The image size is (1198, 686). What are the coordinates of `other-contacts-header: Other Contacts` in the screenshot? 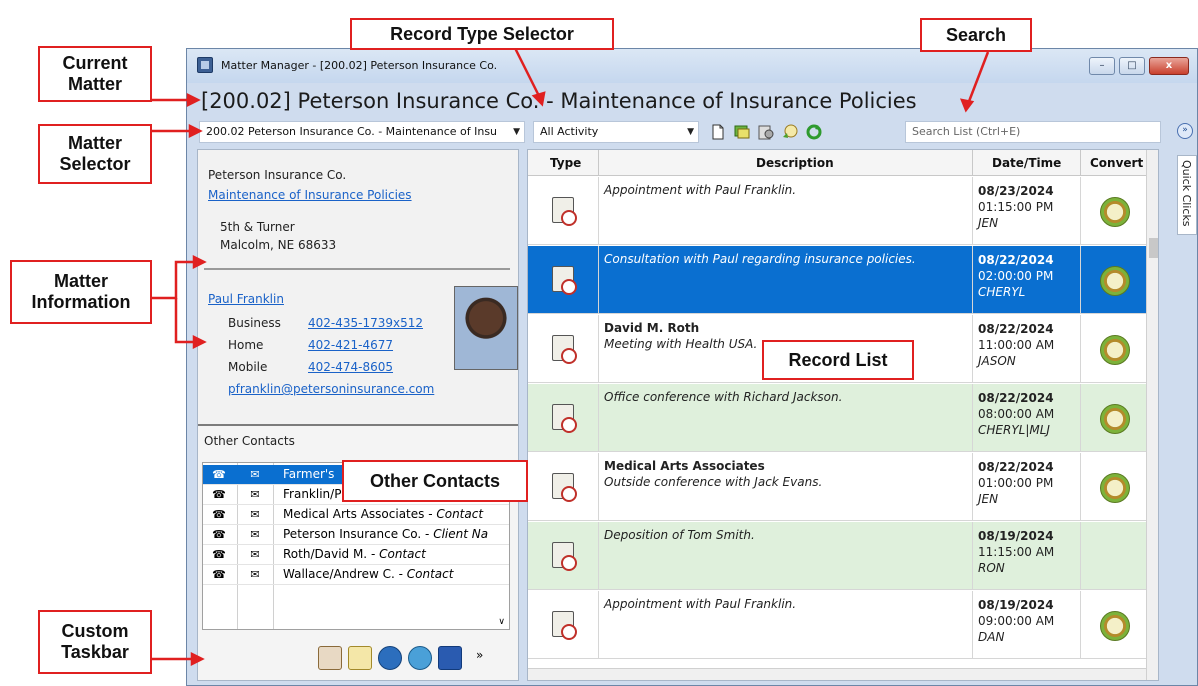 It's located at (249, 441).